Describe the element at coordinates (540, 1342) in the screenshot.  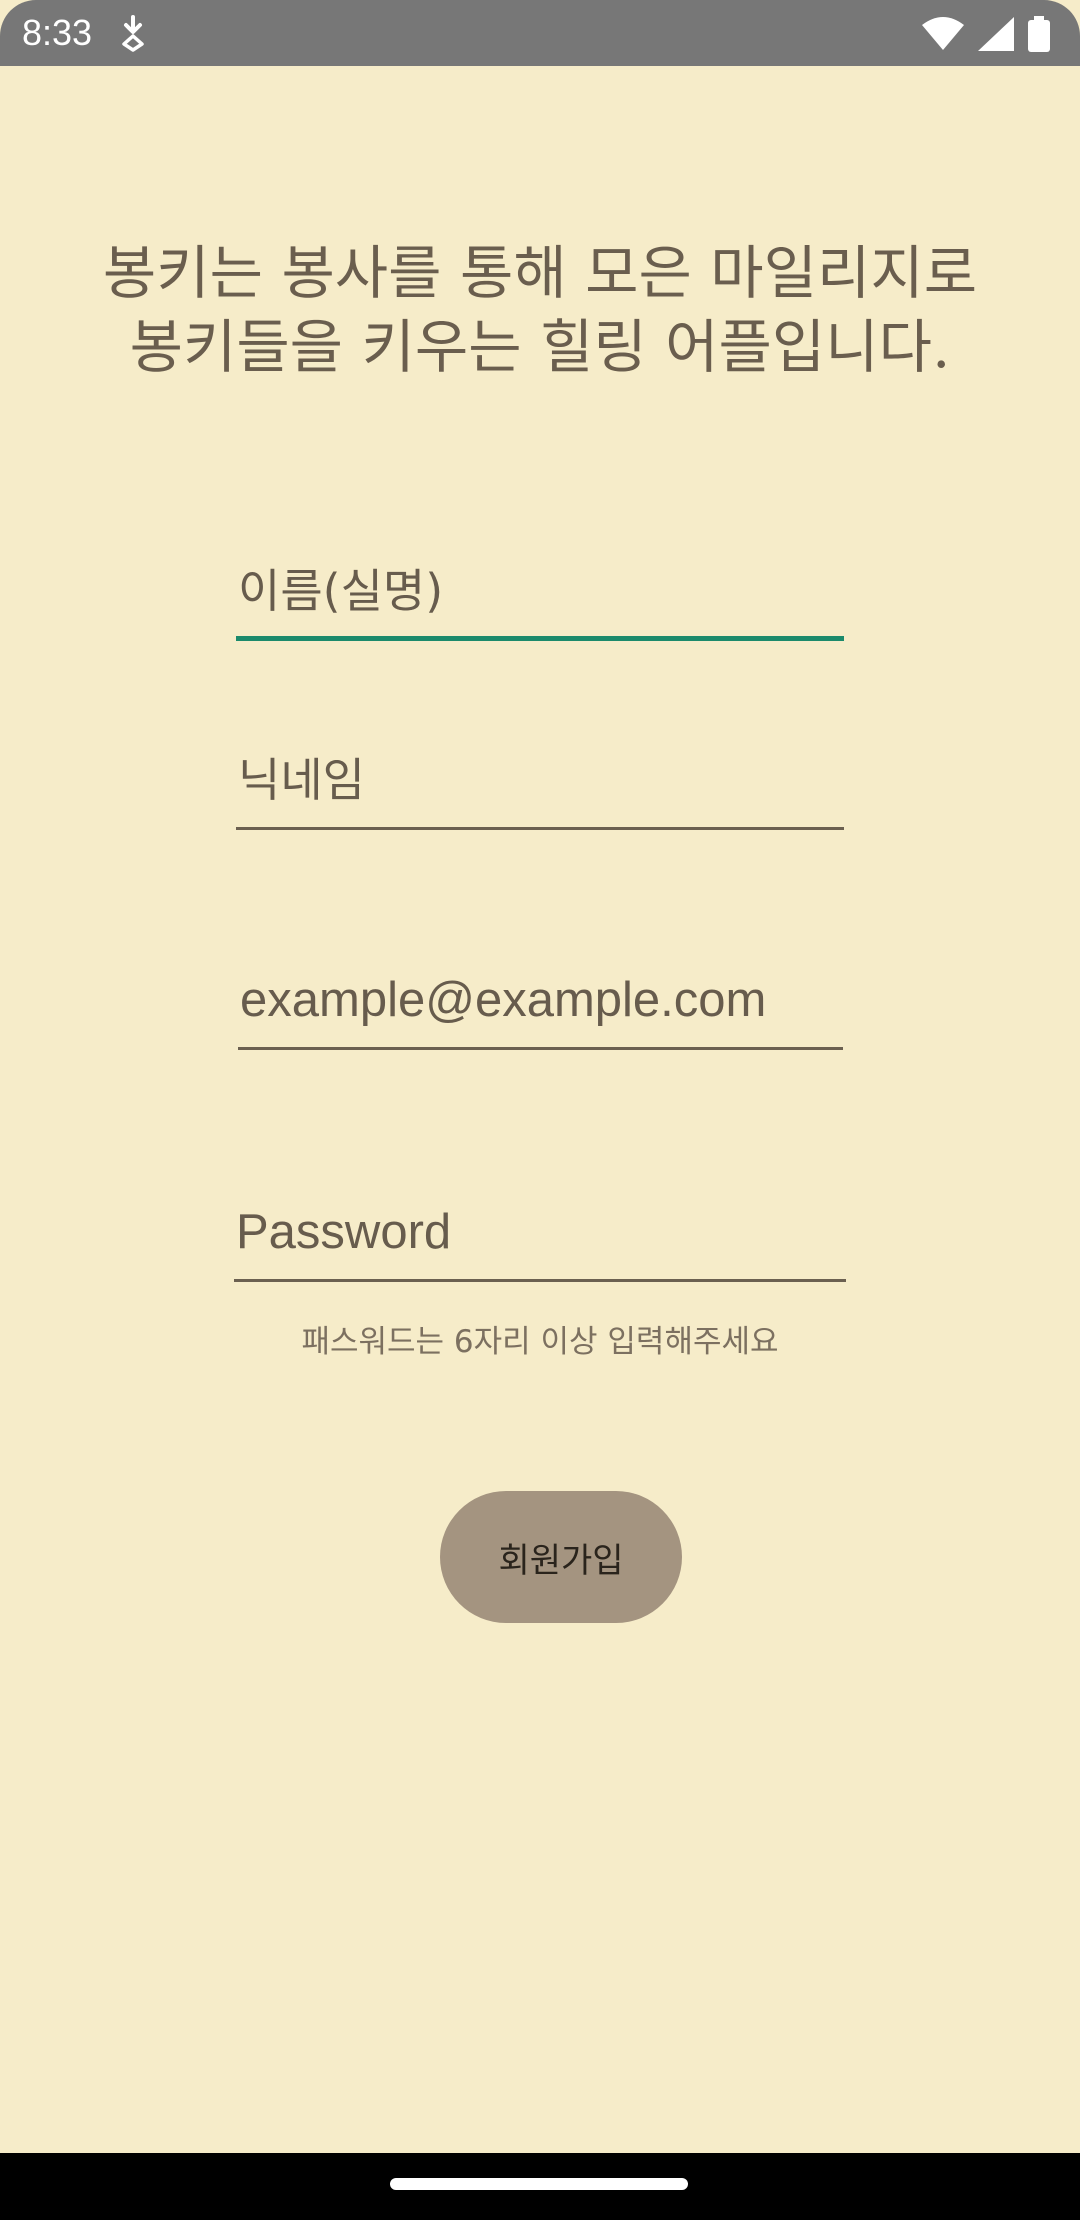
I see `password-hint: 패스워드는 6자리 이상 입력해주세요` at that location.